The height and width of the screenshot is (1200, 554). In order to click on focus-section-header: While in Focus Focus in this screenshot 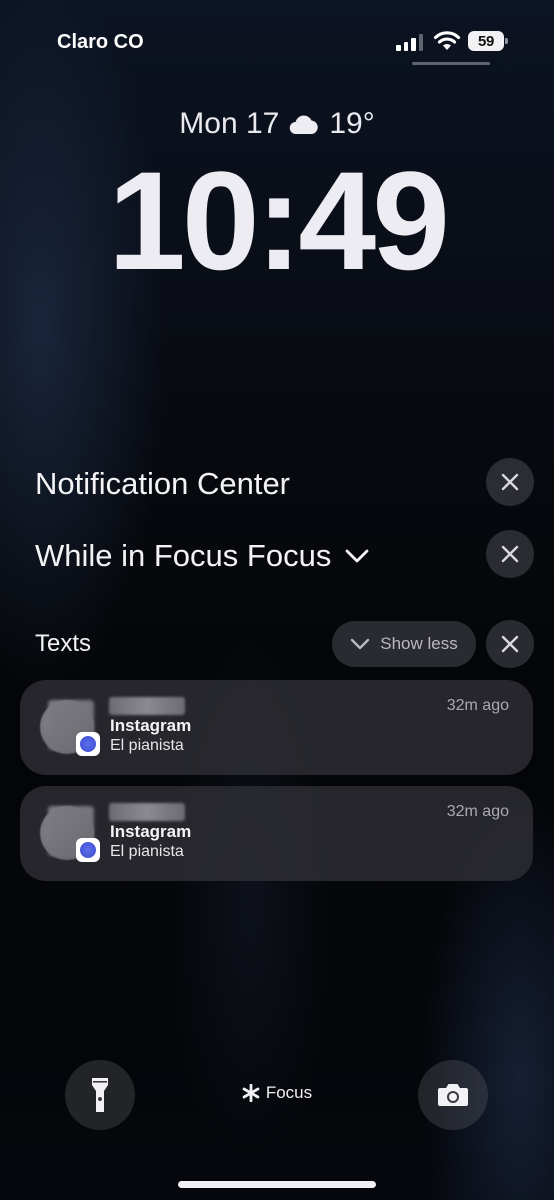, I will do `click(202, 556)`.